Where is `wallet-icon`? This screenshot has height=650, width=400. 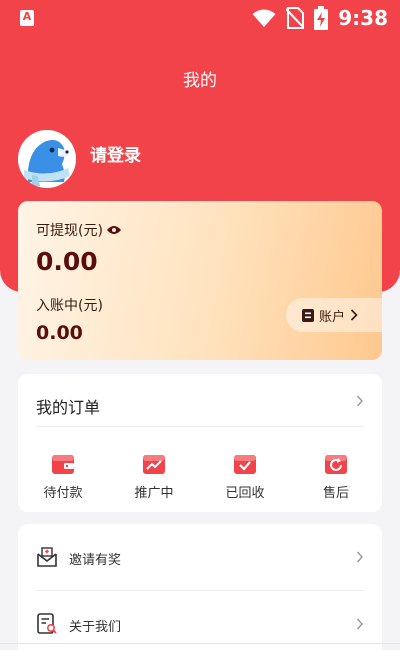
wallet-icon is located at coordinates (63, 464).